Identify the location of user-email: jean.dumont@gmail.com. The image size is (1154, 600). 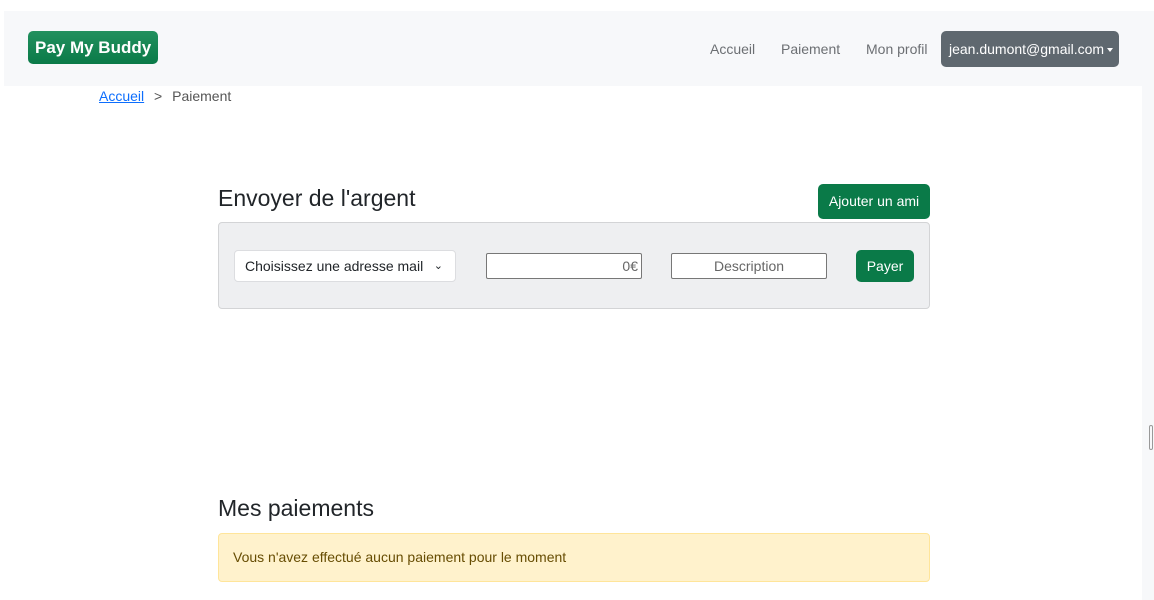
(1027, 49).